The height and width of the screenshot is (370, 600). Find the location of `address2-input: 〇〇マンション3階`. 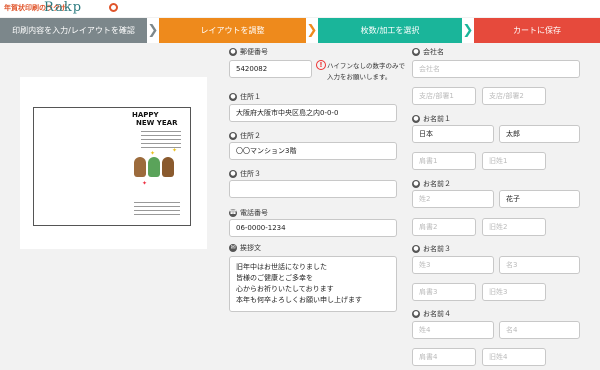

address2-input: 〇〇マンション3階 is located at coordinates (313, 151).